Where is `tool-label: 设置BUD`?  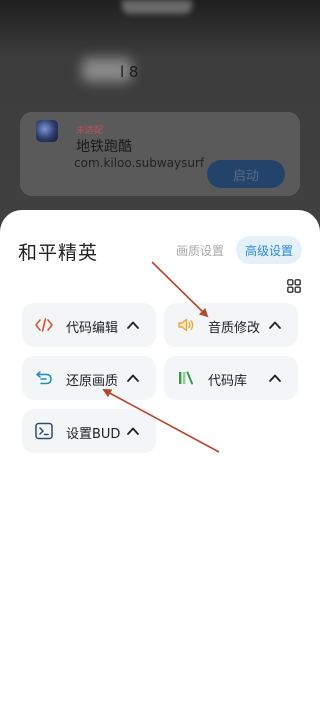 tool-label: 设置BUD is located at coordinates (93, 434).